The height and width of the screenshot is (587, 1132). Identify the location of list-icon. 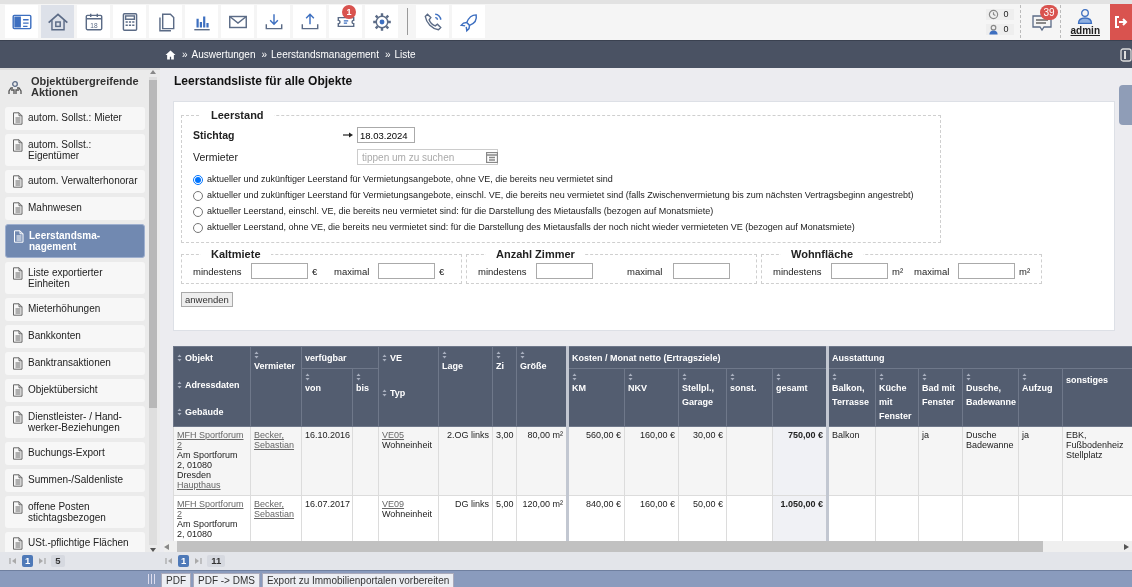
(492, 157).